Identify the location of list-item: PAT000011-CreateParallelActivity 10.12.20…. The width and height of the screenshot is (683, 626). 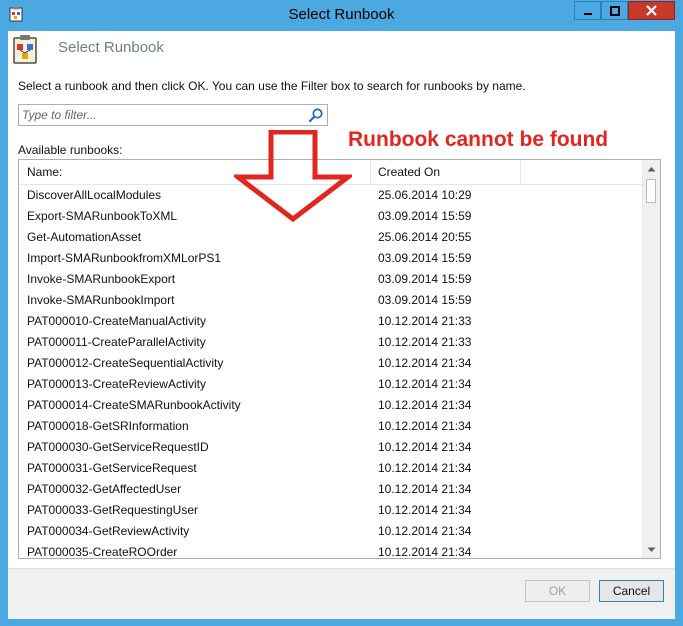
(331, 342).